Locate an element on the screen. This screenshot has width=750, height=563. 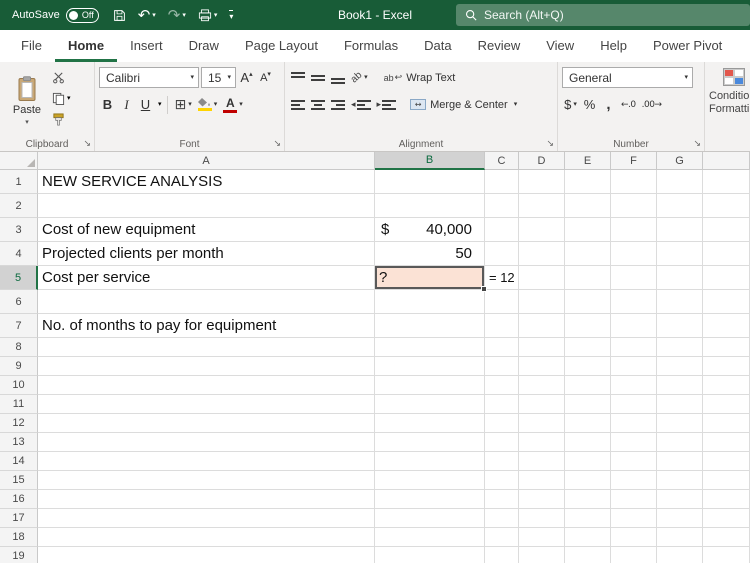
cell-D10 is located at coordinates (542, 385).